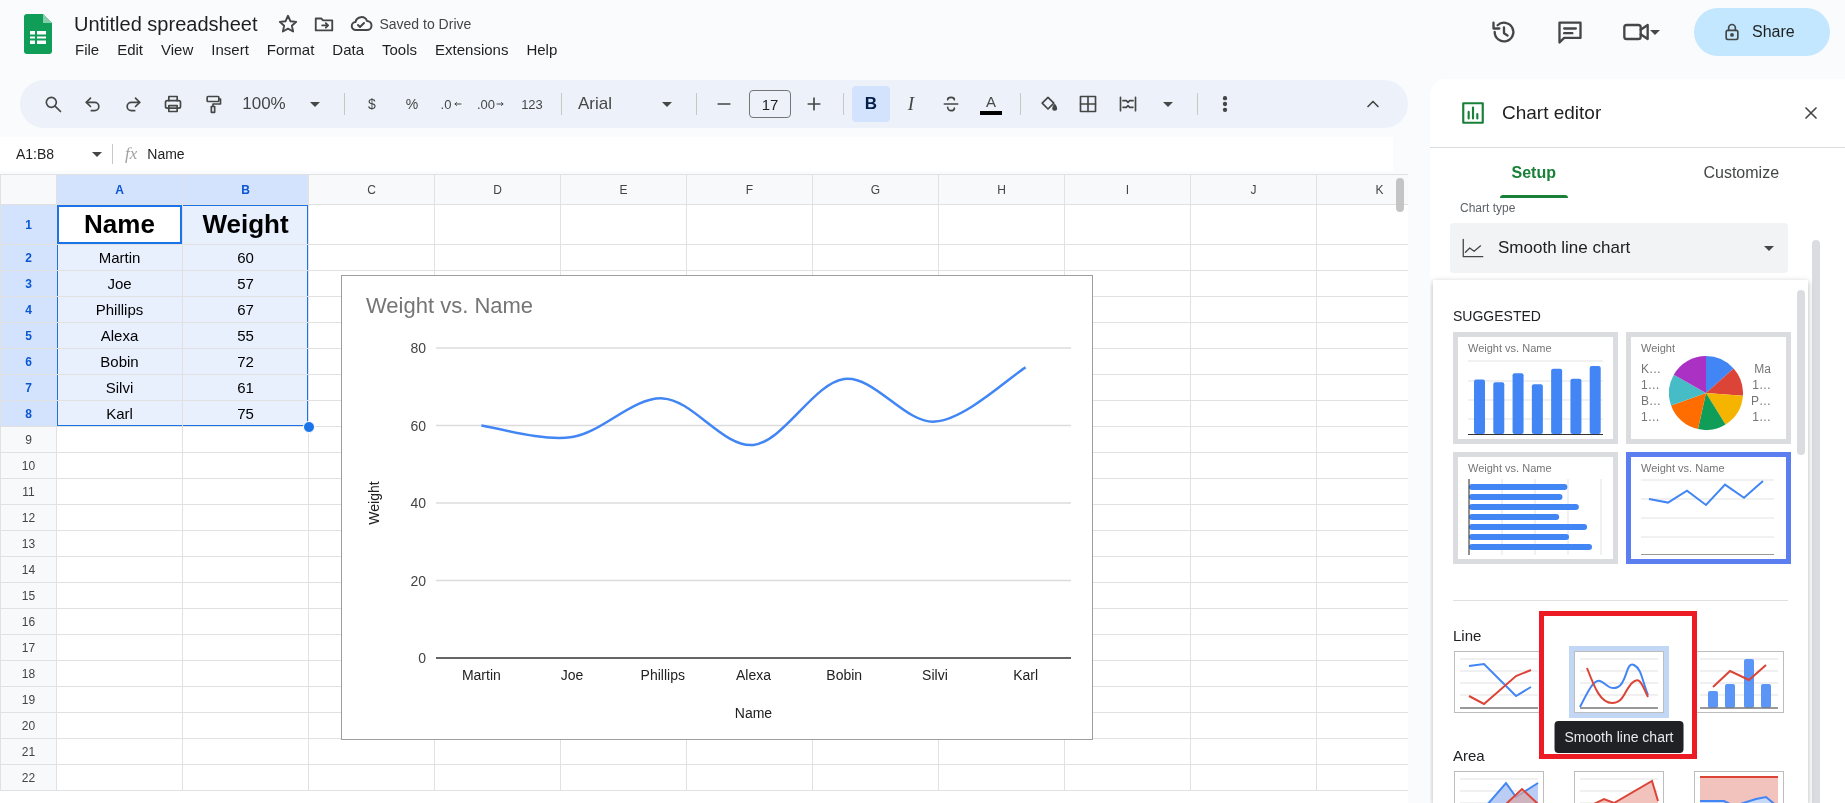  Describe the element at coordinates (875, 189) in the screenshot. I see `column-header: G` at that location.